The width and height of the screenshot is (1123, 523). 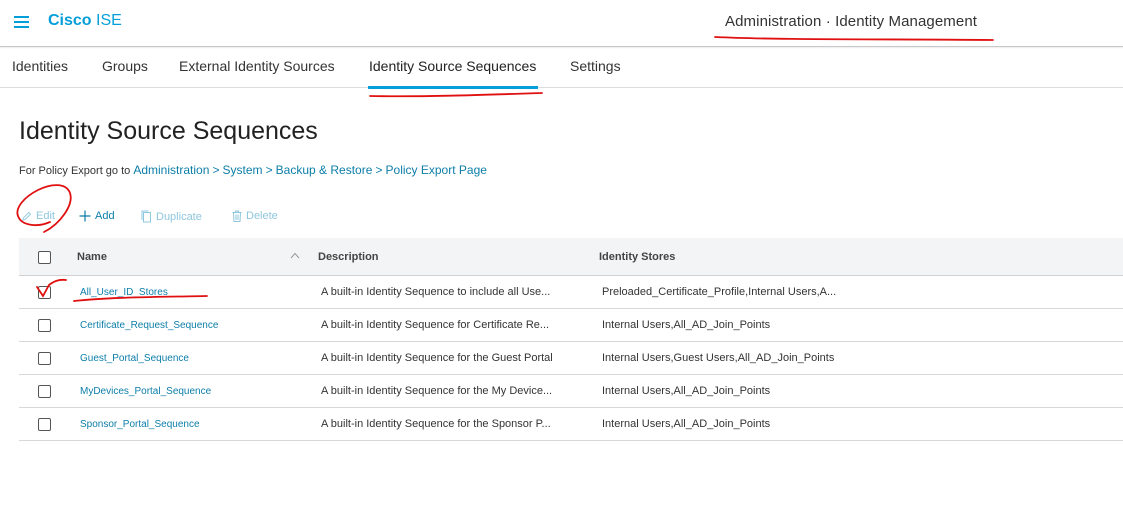 I want to click on annotation-underline-tab, so click(x=456, y=95).